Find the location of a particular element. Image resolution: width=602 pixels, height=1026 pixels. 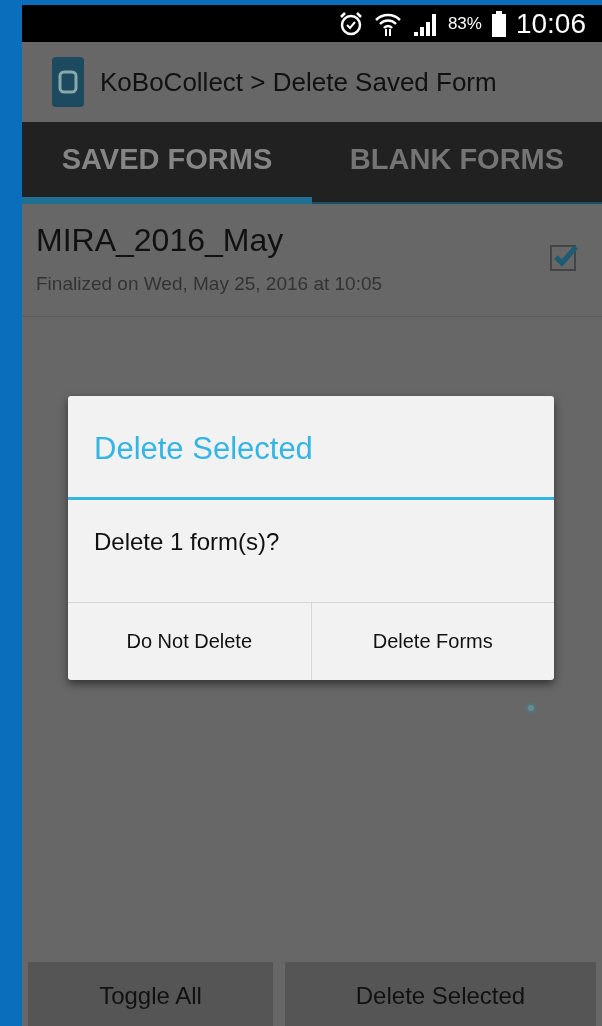

app-title: KoBoCollect > Delete Saved Form is located at coordinates (298, 82).